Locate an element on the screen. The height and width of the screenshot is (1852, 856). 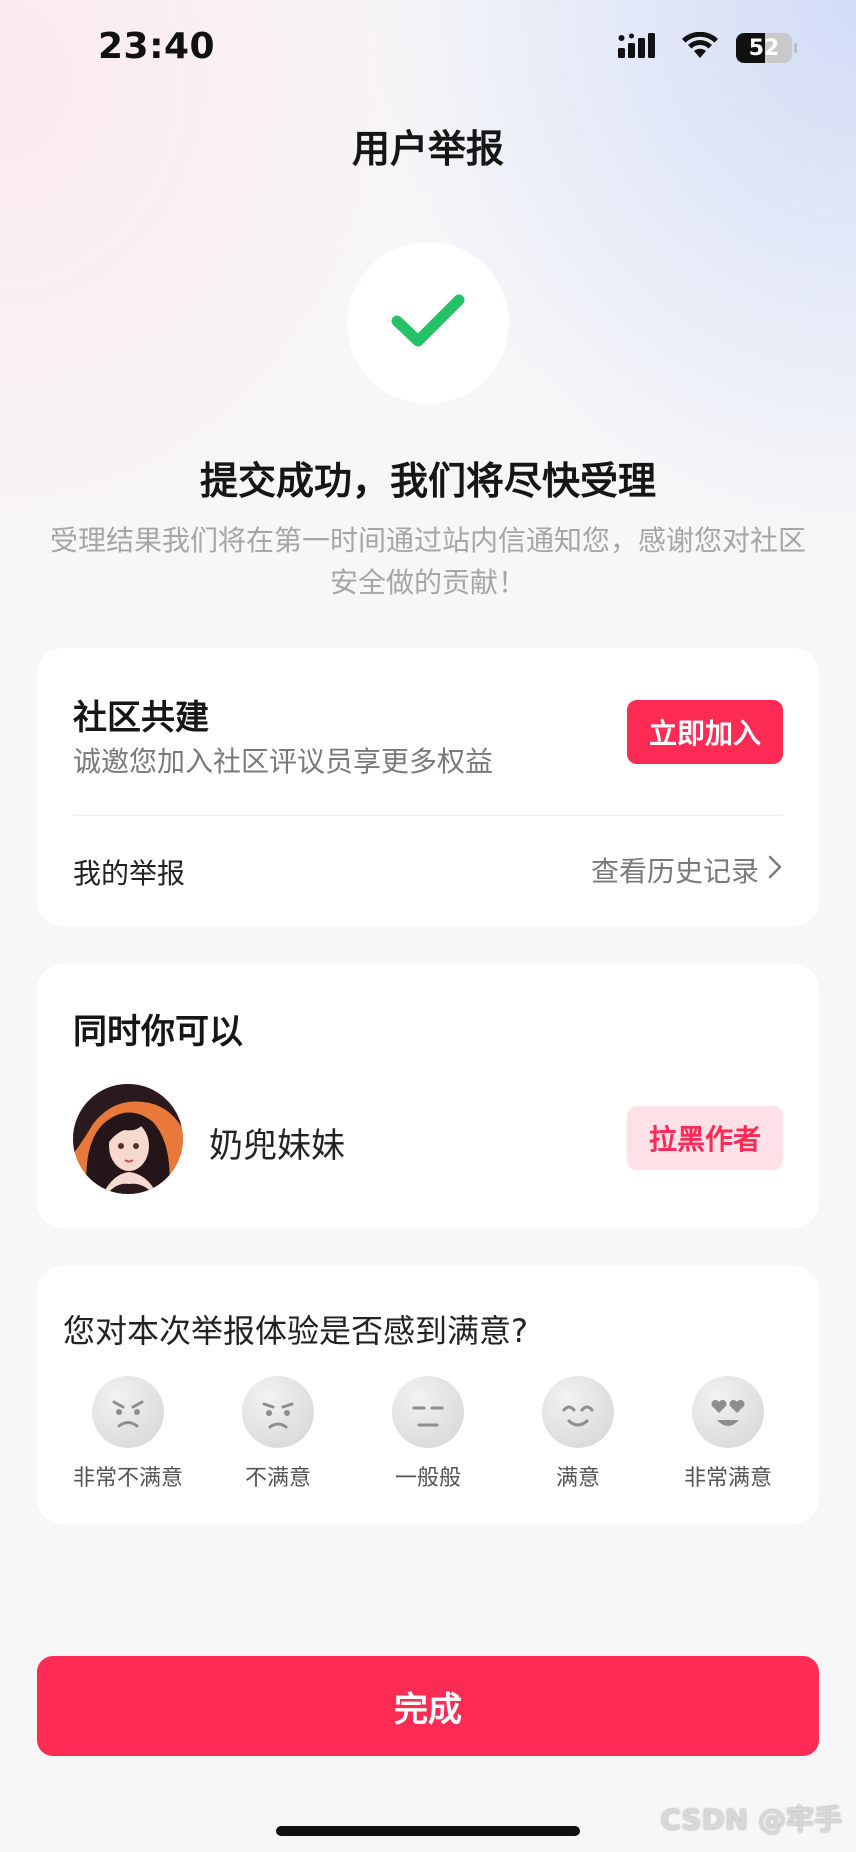
my-reports-label: 我的举报 is located at coordinates (129, 873).